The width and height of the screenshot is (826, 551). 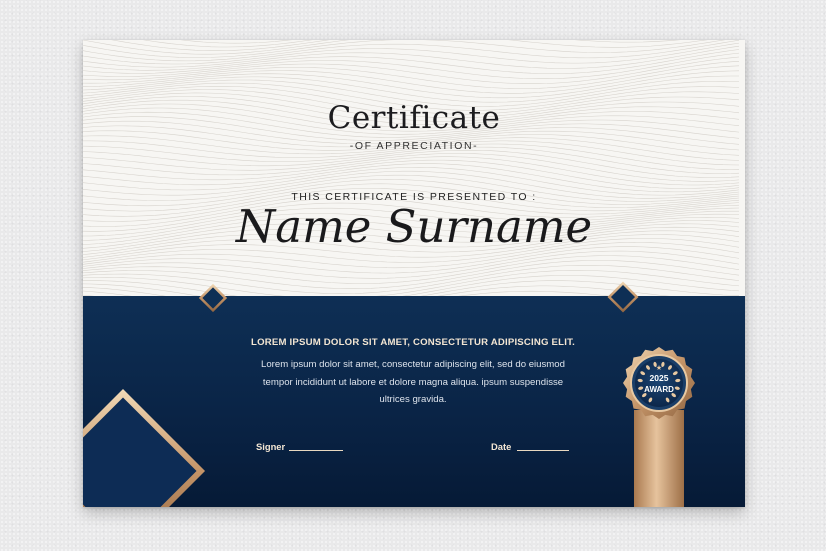 I want to click on certificate-subtitle: -OF APPRECIATION-, so click(x=414, y=146).